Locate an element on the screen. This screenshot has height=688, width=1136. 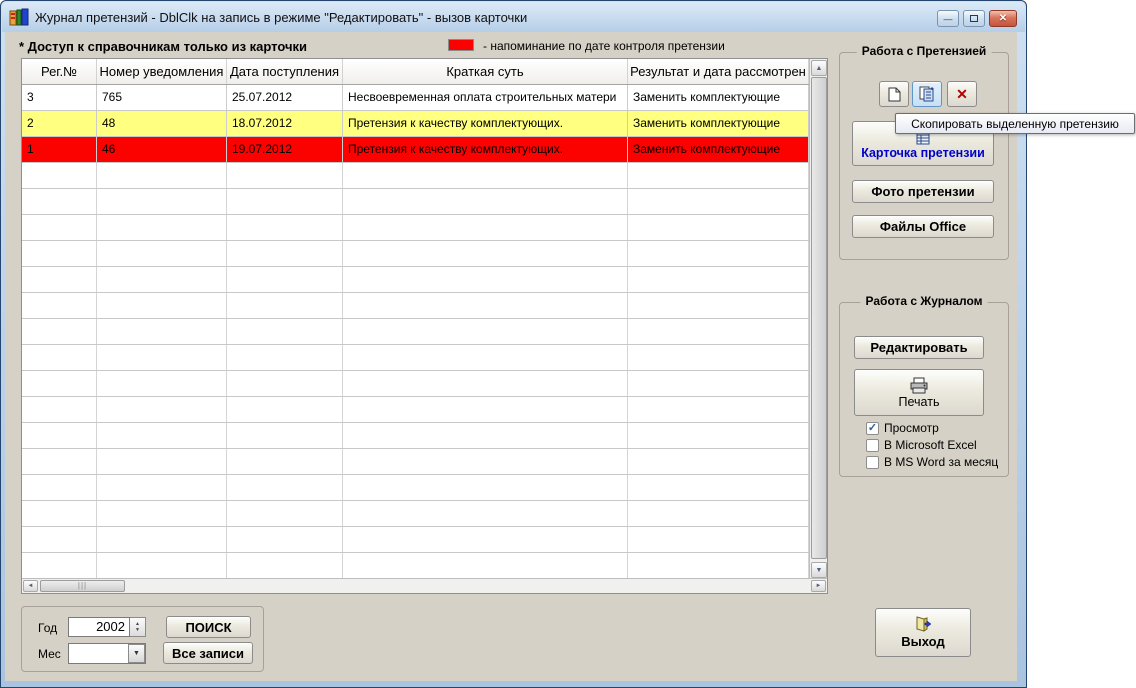
exit-button: Выход is located at coordinates (923, 632).